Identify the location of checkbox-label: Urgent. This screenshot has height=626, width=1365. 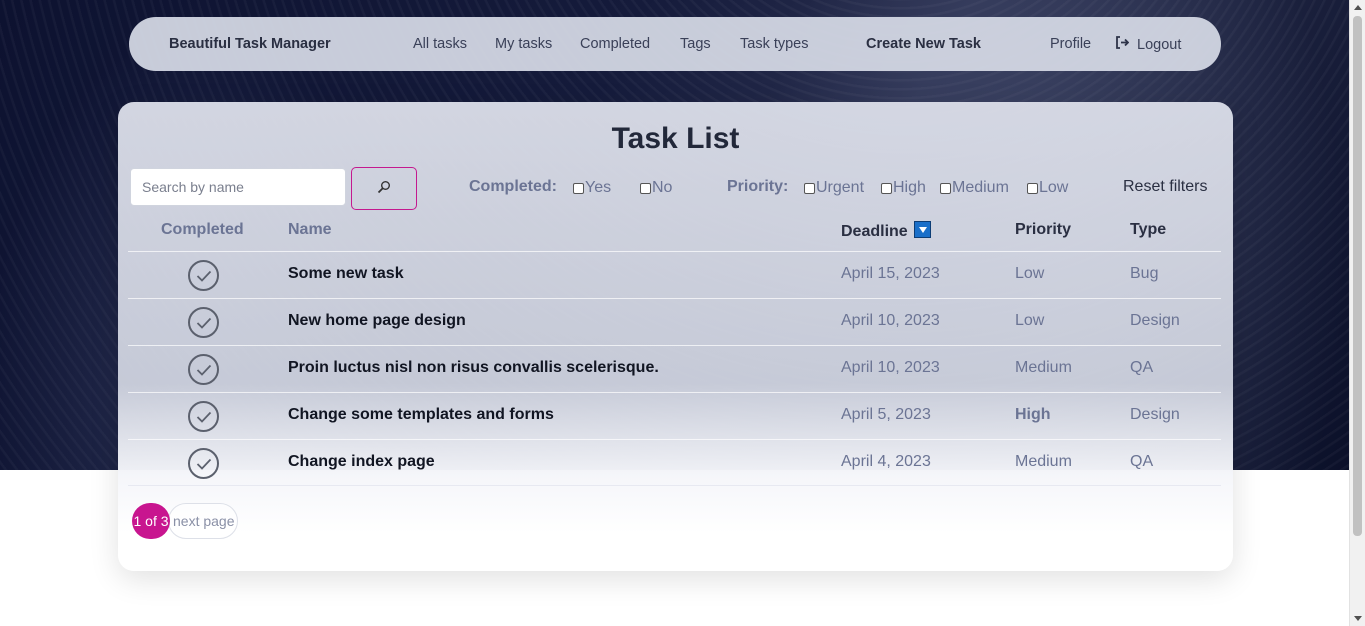
(840, 187).